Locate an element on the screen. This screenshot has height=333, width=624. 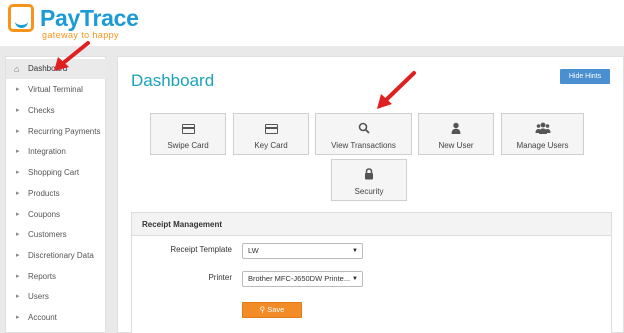
security-tile: Security is located at coordinates (369, 180).